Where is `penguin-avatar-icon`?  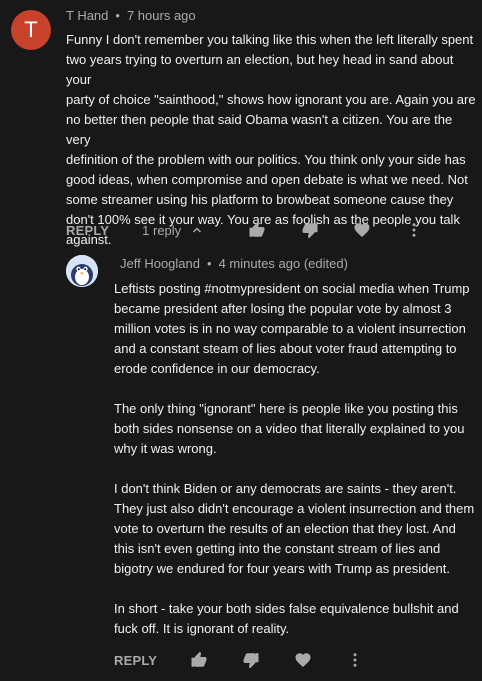
penguin-avatar-icon is located at coordinates (82, 271).